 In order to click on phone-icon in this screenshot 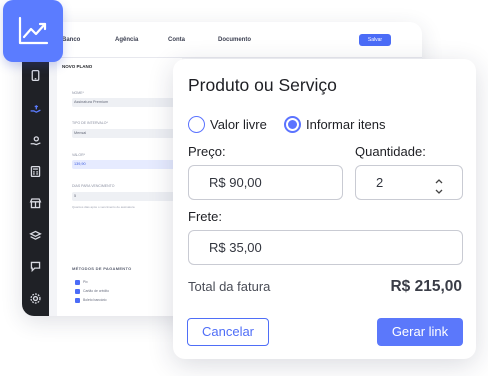, I will do `click(35, 75)`.